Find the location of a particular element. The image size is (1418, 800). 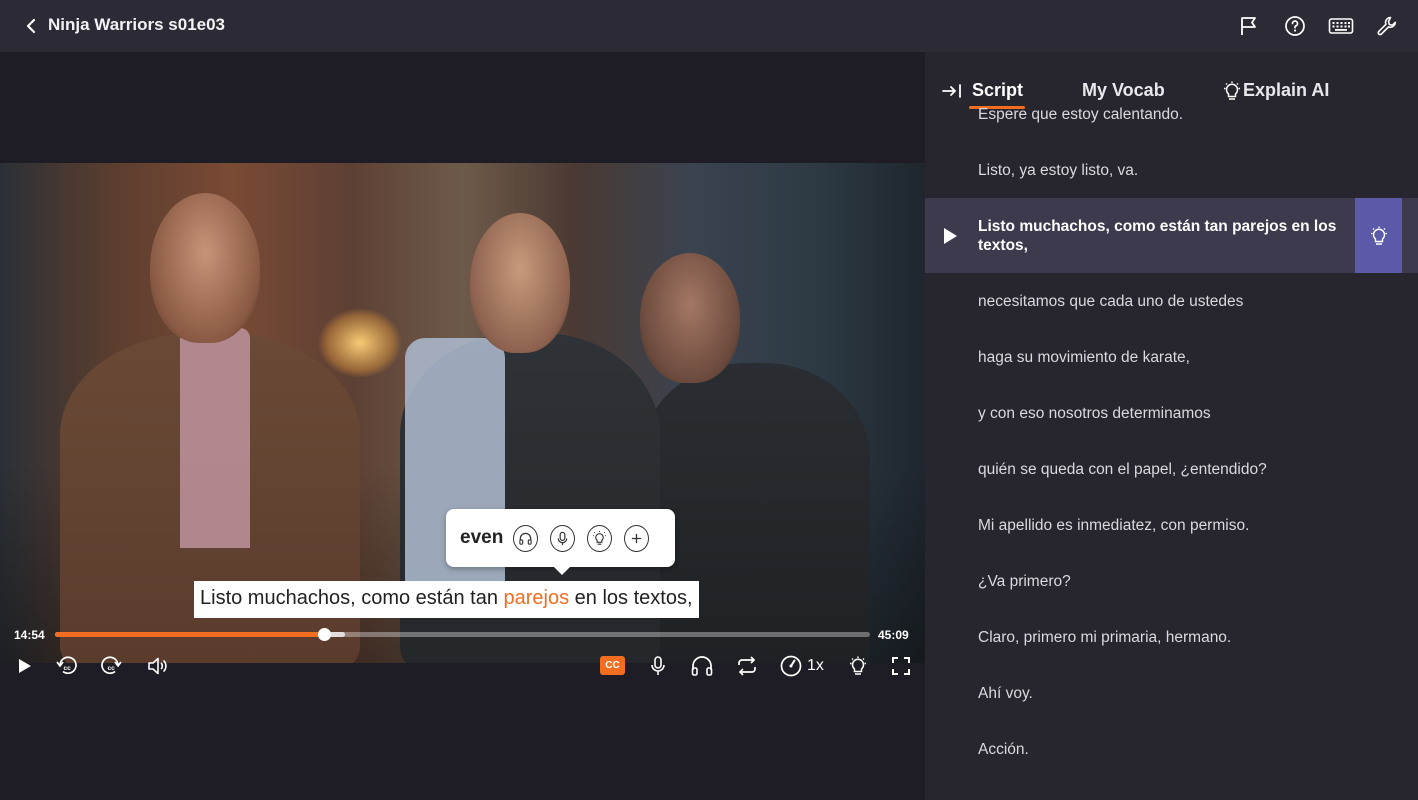

loop-icon is located at coordinates (747, 666).